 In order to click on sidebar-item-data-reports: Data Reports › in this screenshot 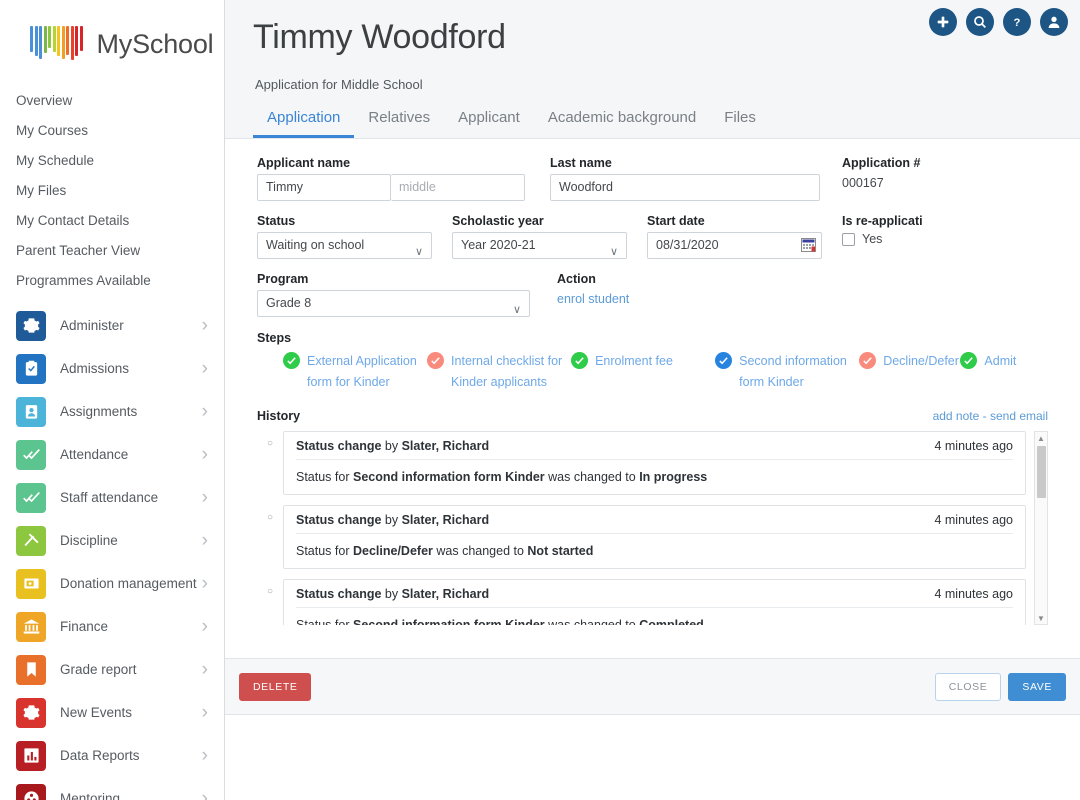, I will do `click(112, 755)`.